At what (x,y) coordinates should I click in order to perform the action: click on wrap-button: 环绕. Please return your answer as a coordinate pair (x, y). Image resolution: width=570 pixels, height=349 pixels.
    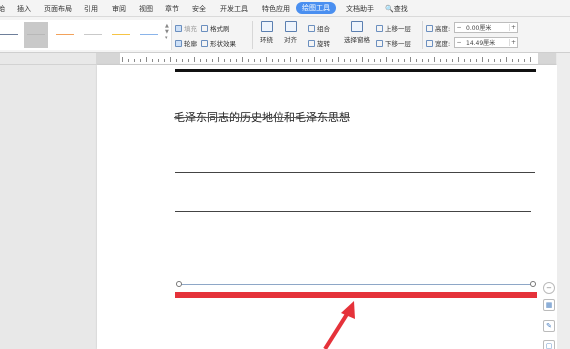
    Looking at the image, I should click on (266, 32).